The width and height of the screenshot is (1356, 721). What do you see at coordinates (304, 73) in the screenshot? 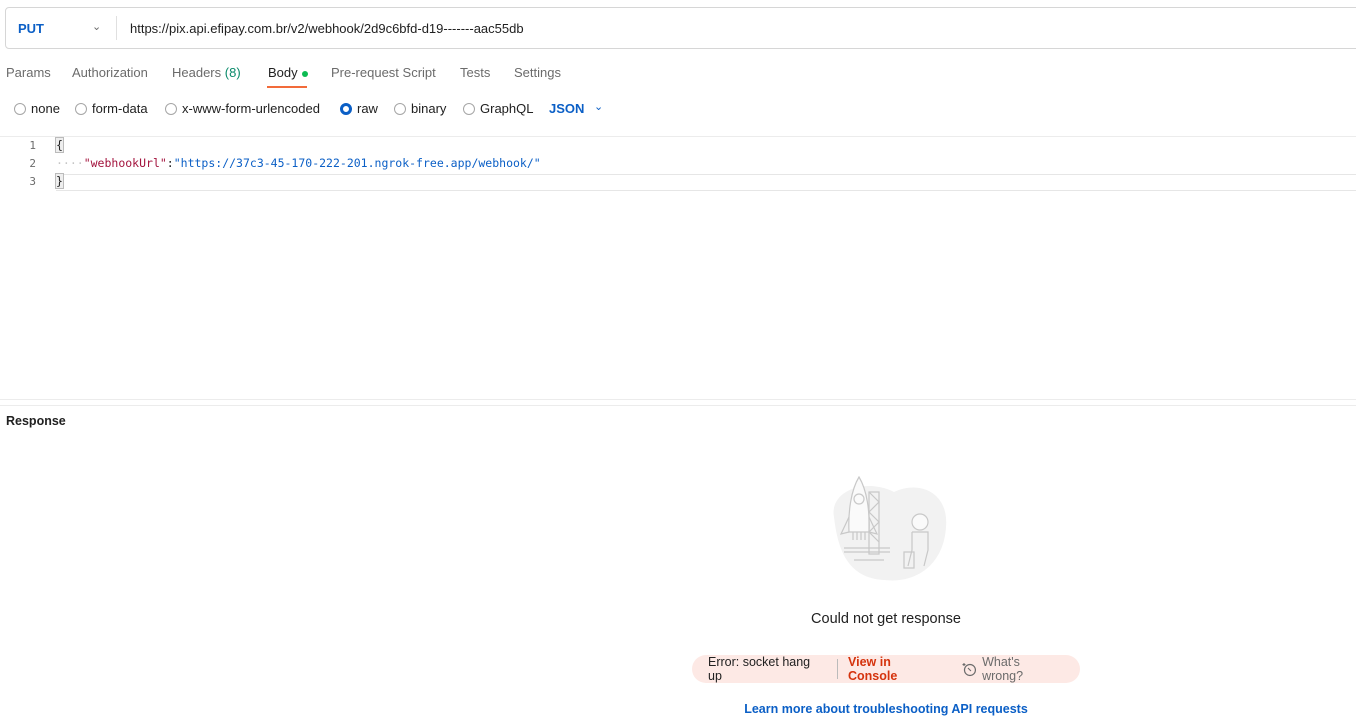
I see `modified-dot-icon` at bounding box center [304, 73].